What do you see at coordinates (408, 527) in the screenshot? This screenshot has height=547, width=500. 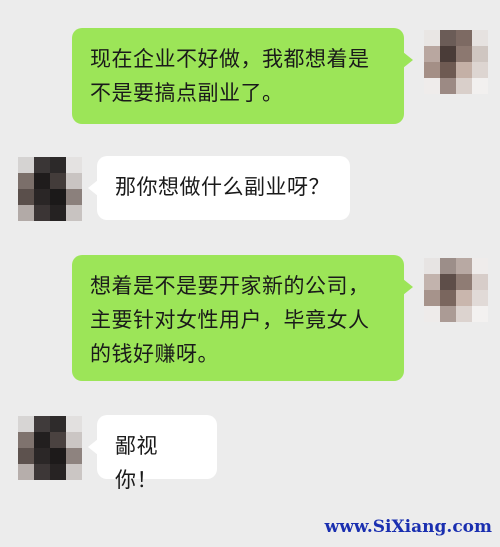 I see `watermark: www.SiXiang.com` at bounding box center [408, 527].